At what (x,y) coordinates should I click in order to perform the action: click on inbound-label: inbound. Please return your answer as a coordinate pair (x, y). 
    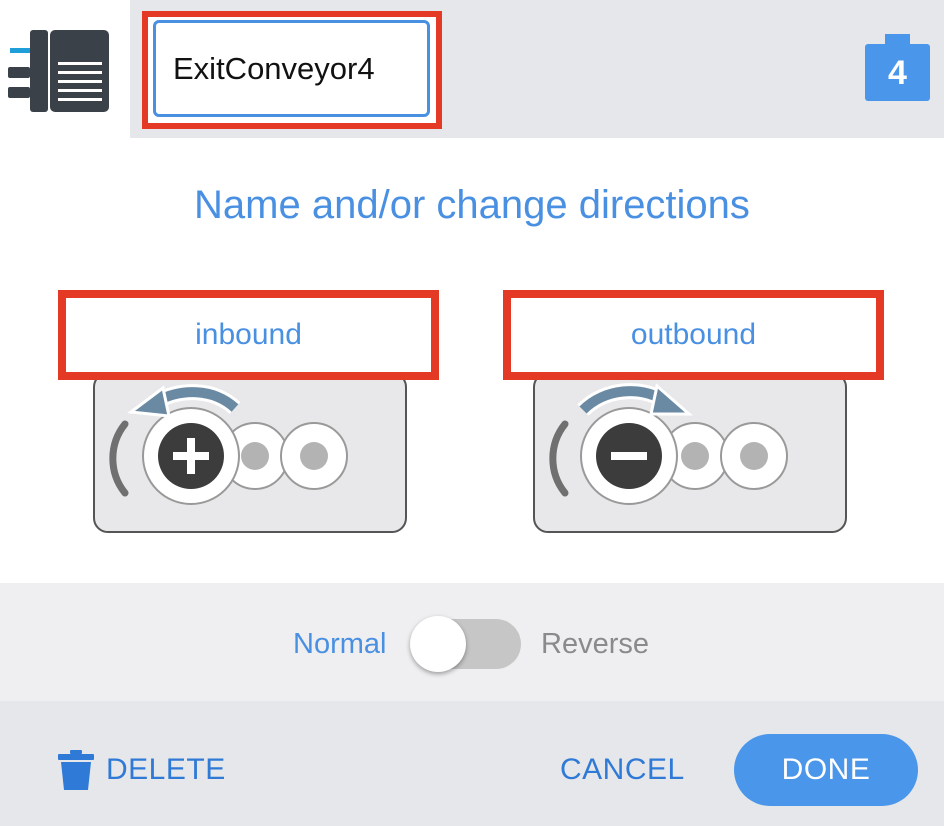
    Looking at the image, I should click on (248, 334).